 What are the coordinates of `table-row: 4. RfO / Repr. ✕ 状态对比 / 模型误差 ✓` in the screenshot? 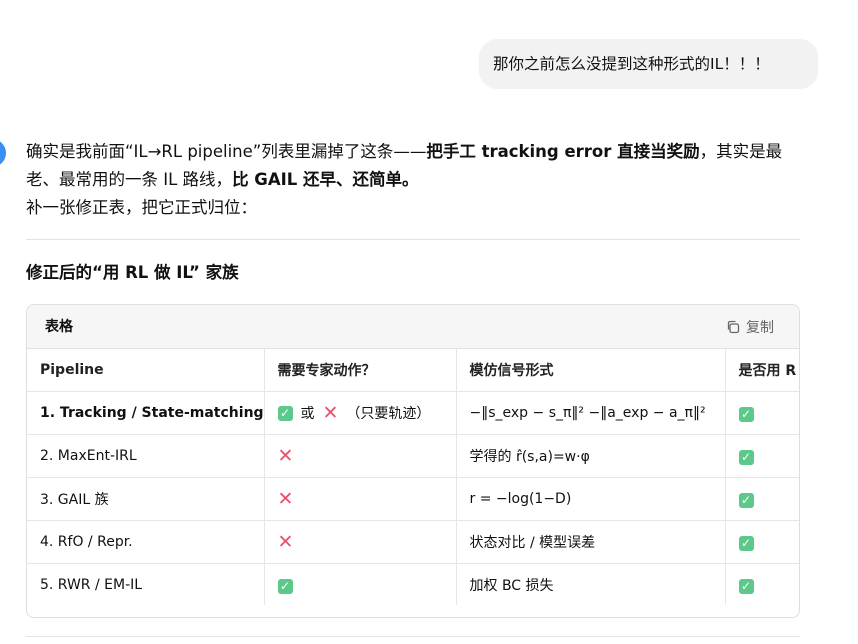 It's located at (413, 542).